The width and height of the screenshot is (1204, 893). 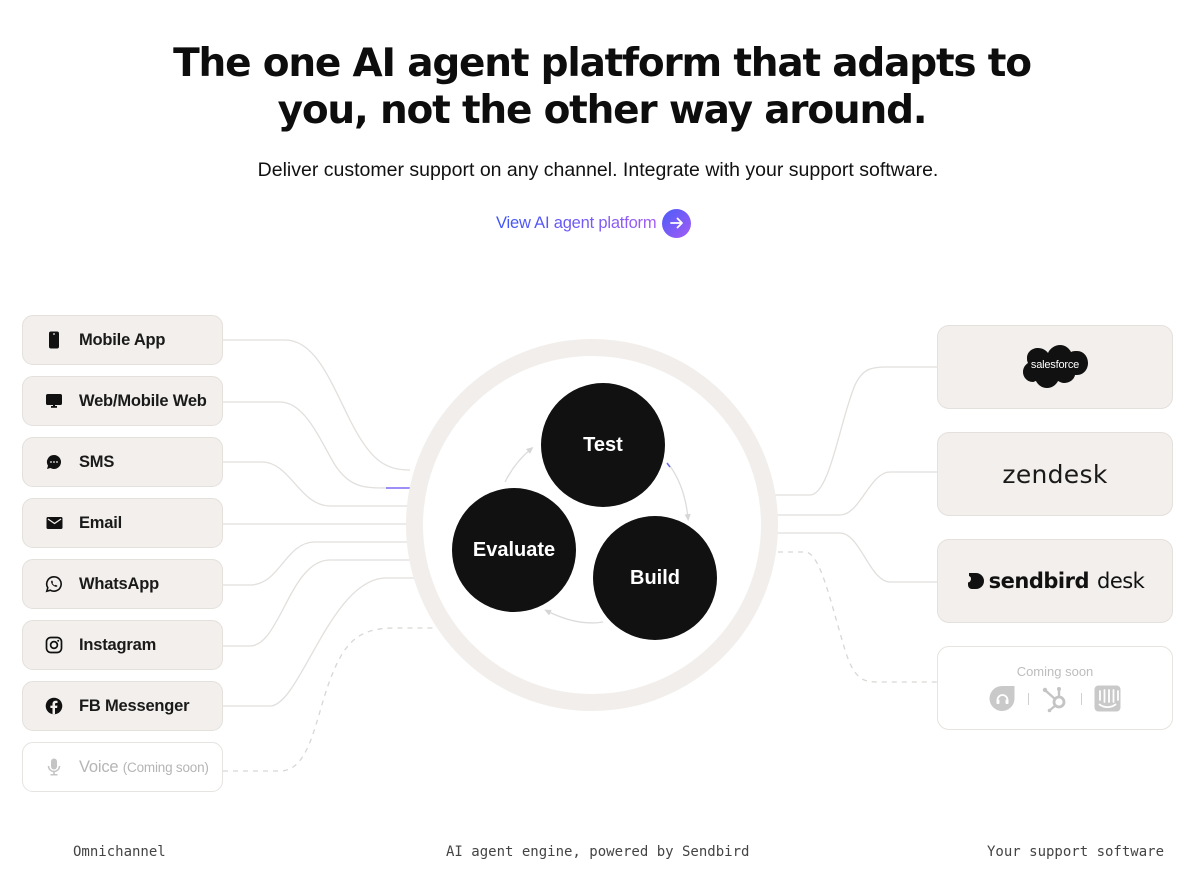 I want to click on wire-coming-soon, so click(x=857, y=617).